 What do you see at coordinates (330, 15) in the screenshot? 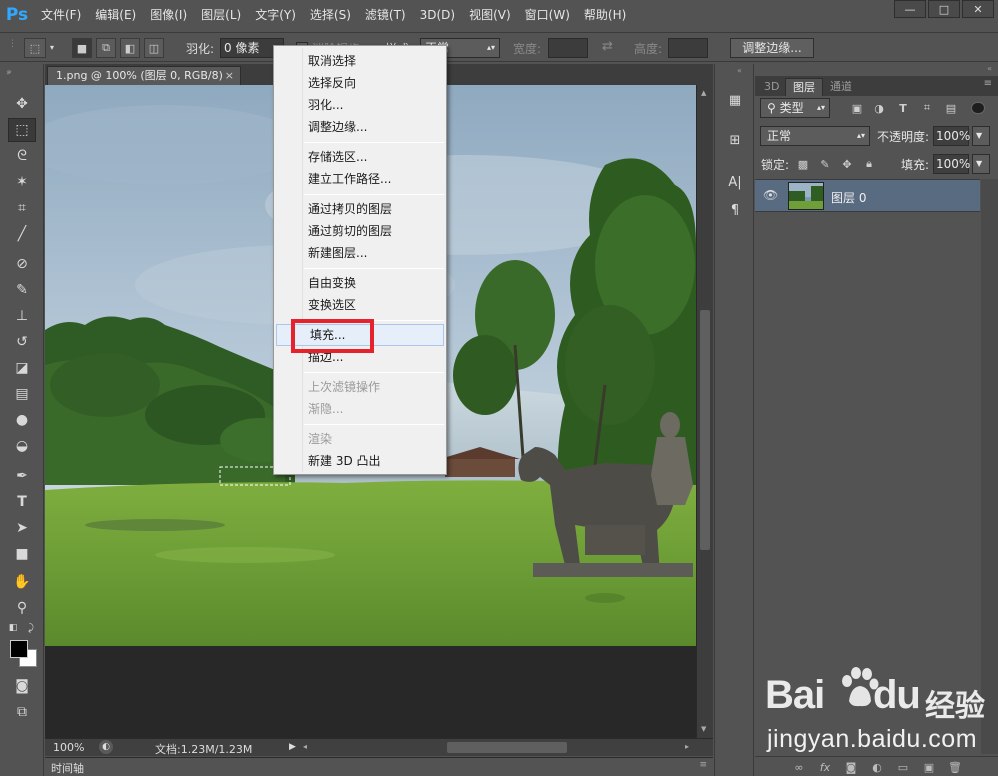
I see `menu-select: 选择(S)` at bounding box center [330, 15].